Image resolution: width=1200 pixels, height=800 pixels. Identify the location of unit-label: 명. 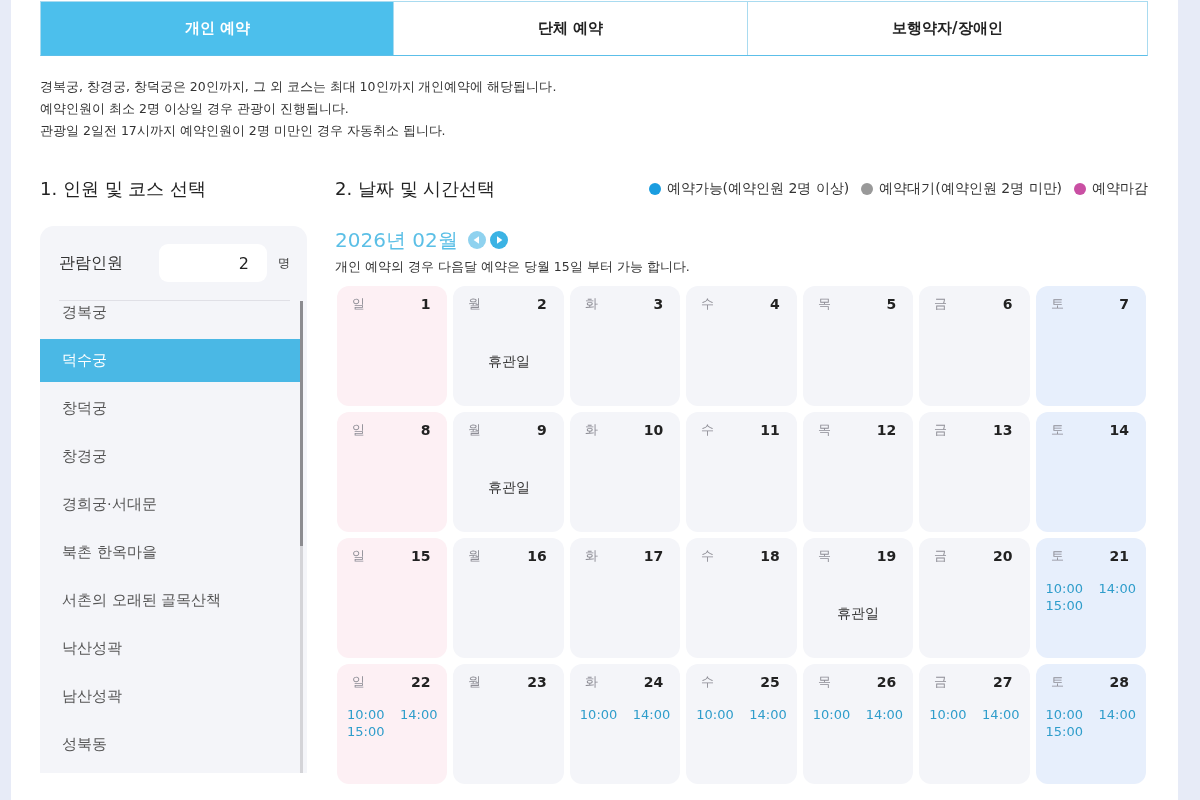
(284, 263).